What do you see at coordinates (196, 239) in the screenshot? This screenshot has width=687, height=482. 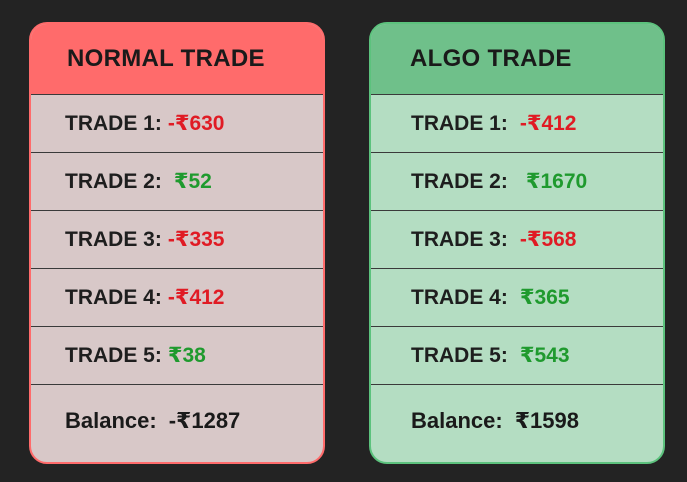 I see `trade-value: -₹335` at bounding box center [196, 239].